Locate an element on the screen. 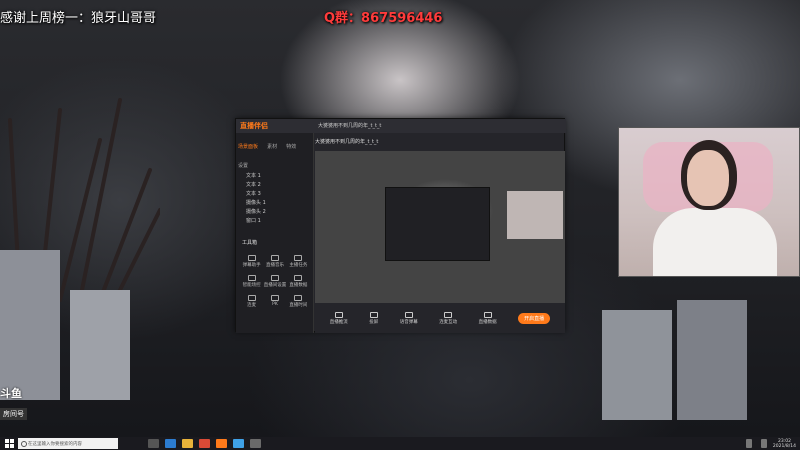 The width and height of the screenshot is (800, 450). tool-danmu: 弹幕助手 is located at coordinates (251, 261).